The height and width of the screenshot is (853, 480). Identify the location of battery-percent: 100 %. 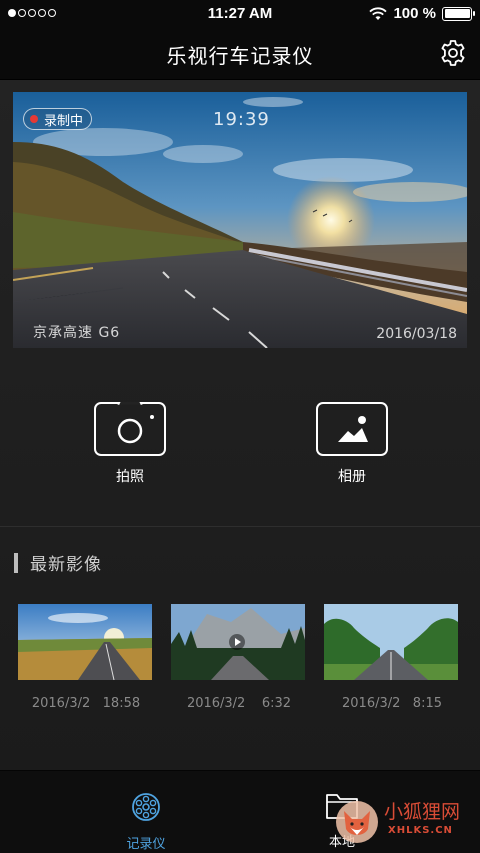
(414, 13).